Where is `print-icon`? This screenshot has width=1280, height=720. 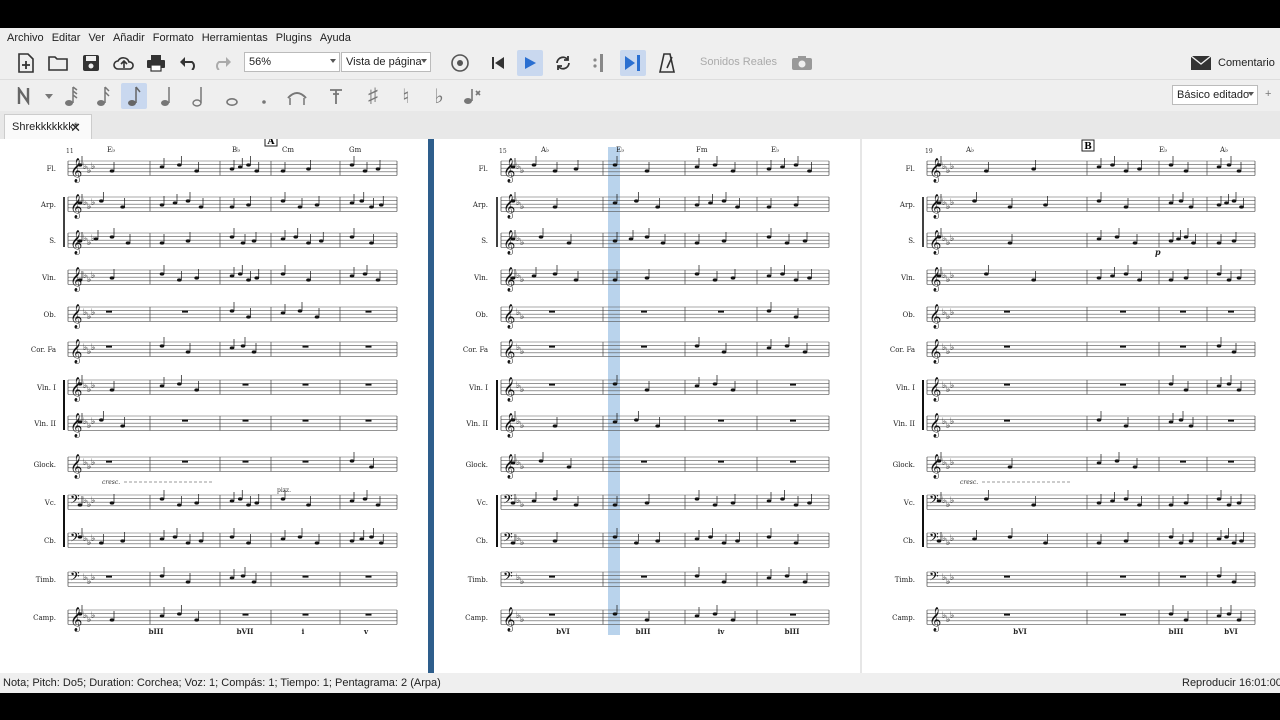
print-icon is located at coordinates (156, 63).